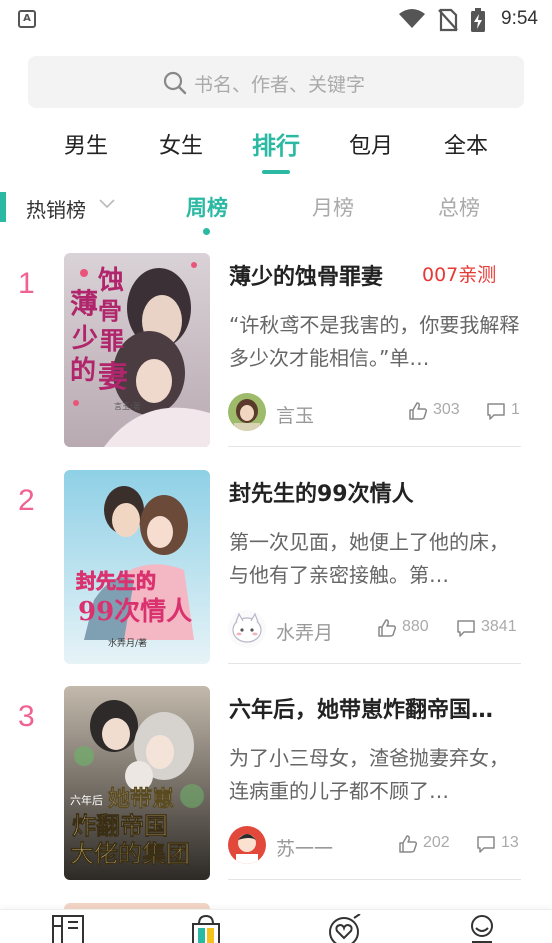 This screenshot has width=552, height=943. I want to click on book-title: 封先生的99次情人, so click(377, 492).